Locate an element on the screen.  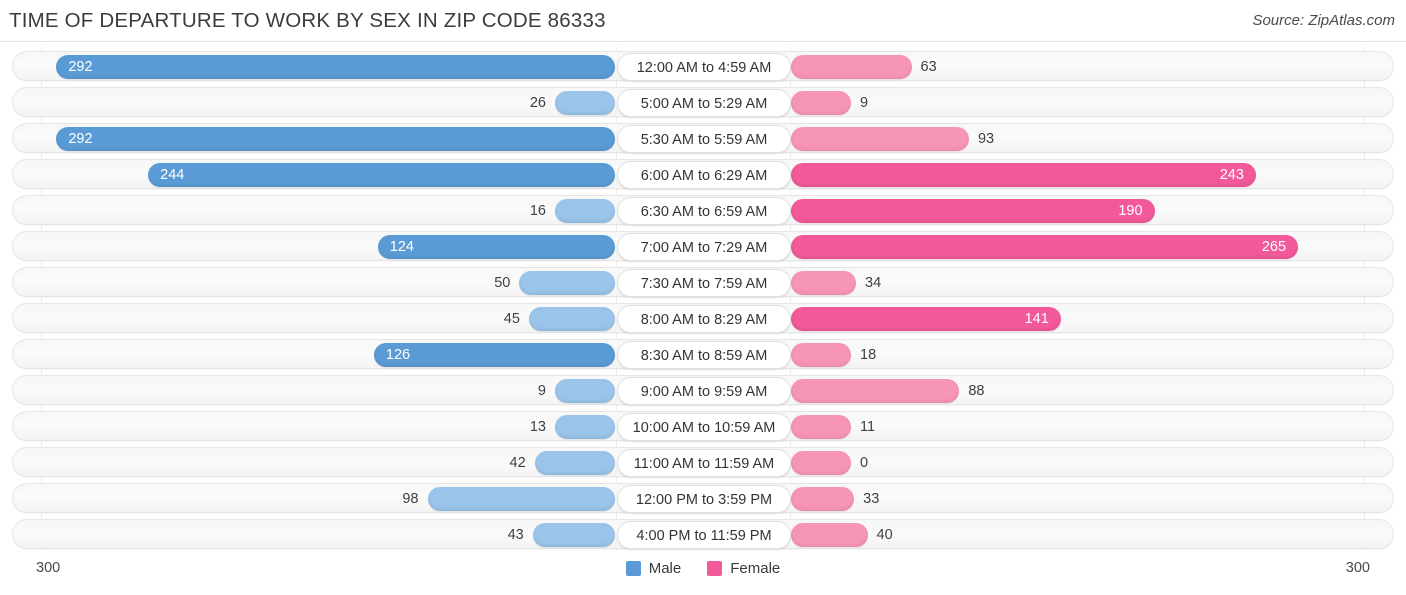
female-value-label: 265 is located at coordinates (1274, 247).